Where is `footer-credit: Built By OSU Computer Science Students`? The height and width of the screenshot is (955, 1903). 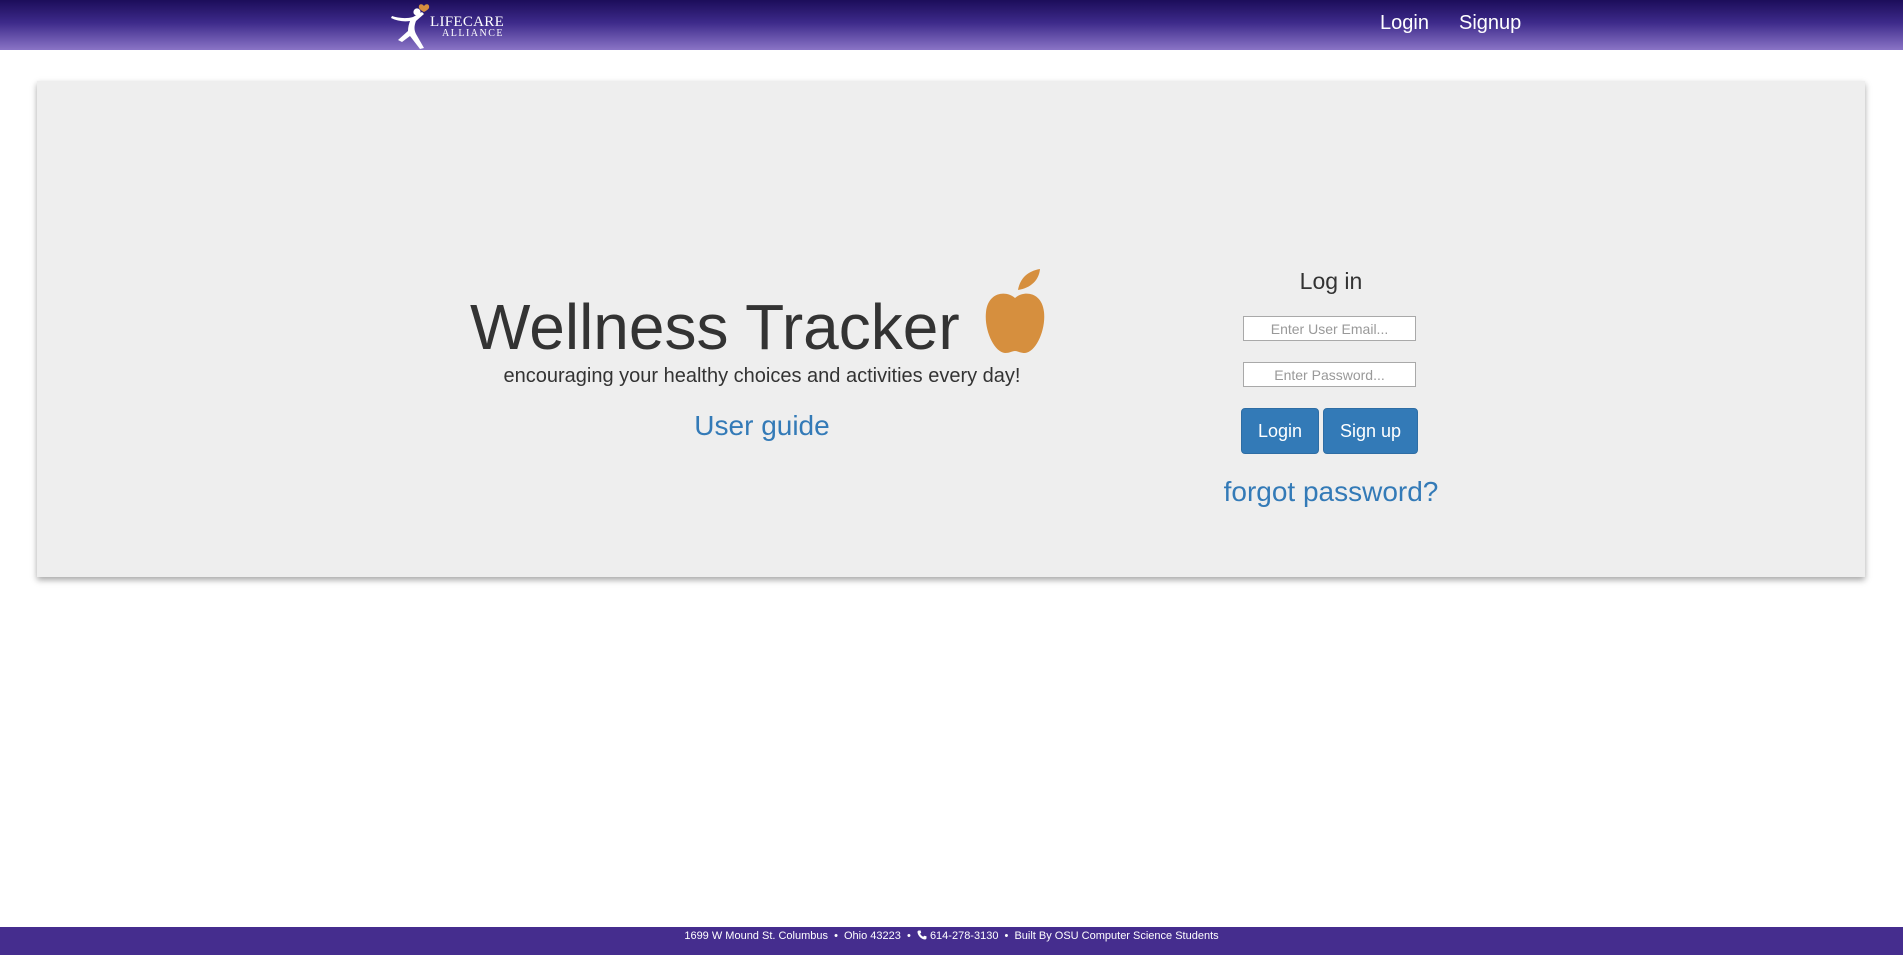
footer-credit: Built By OSU Computer Science Students is located at coordinates (1116, 936).